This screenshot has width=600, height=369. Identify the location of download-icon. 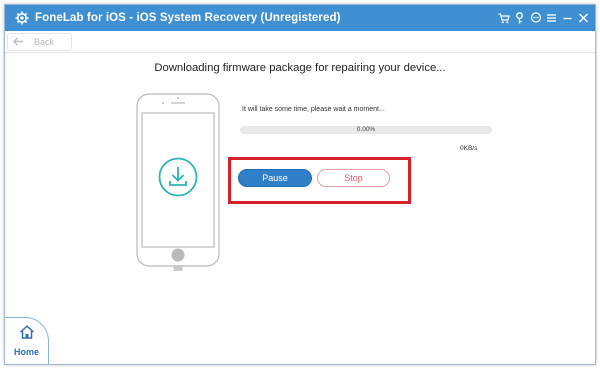
(178, 177).